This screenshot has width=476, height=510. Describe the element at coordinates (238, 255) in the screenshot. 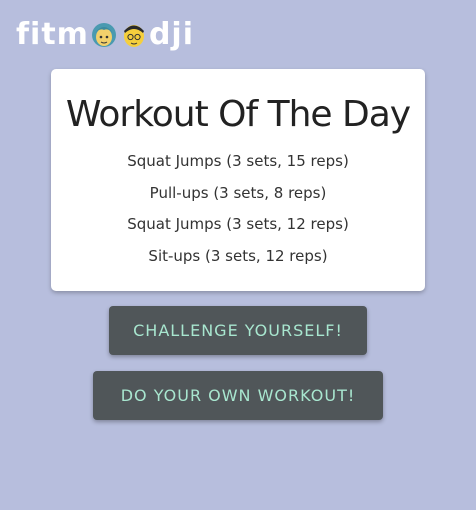

I see `exercise-item: Sit-ups (3 sets, 12 reps)` at that location.